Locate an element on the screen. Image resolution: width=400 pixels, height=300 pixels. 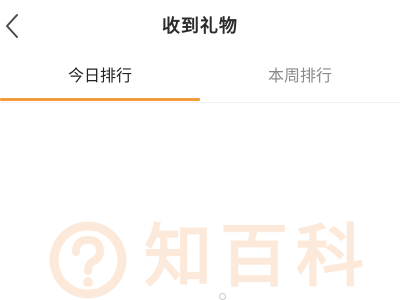
page-title: 收到礼物 is located at coordinates (200, 26).